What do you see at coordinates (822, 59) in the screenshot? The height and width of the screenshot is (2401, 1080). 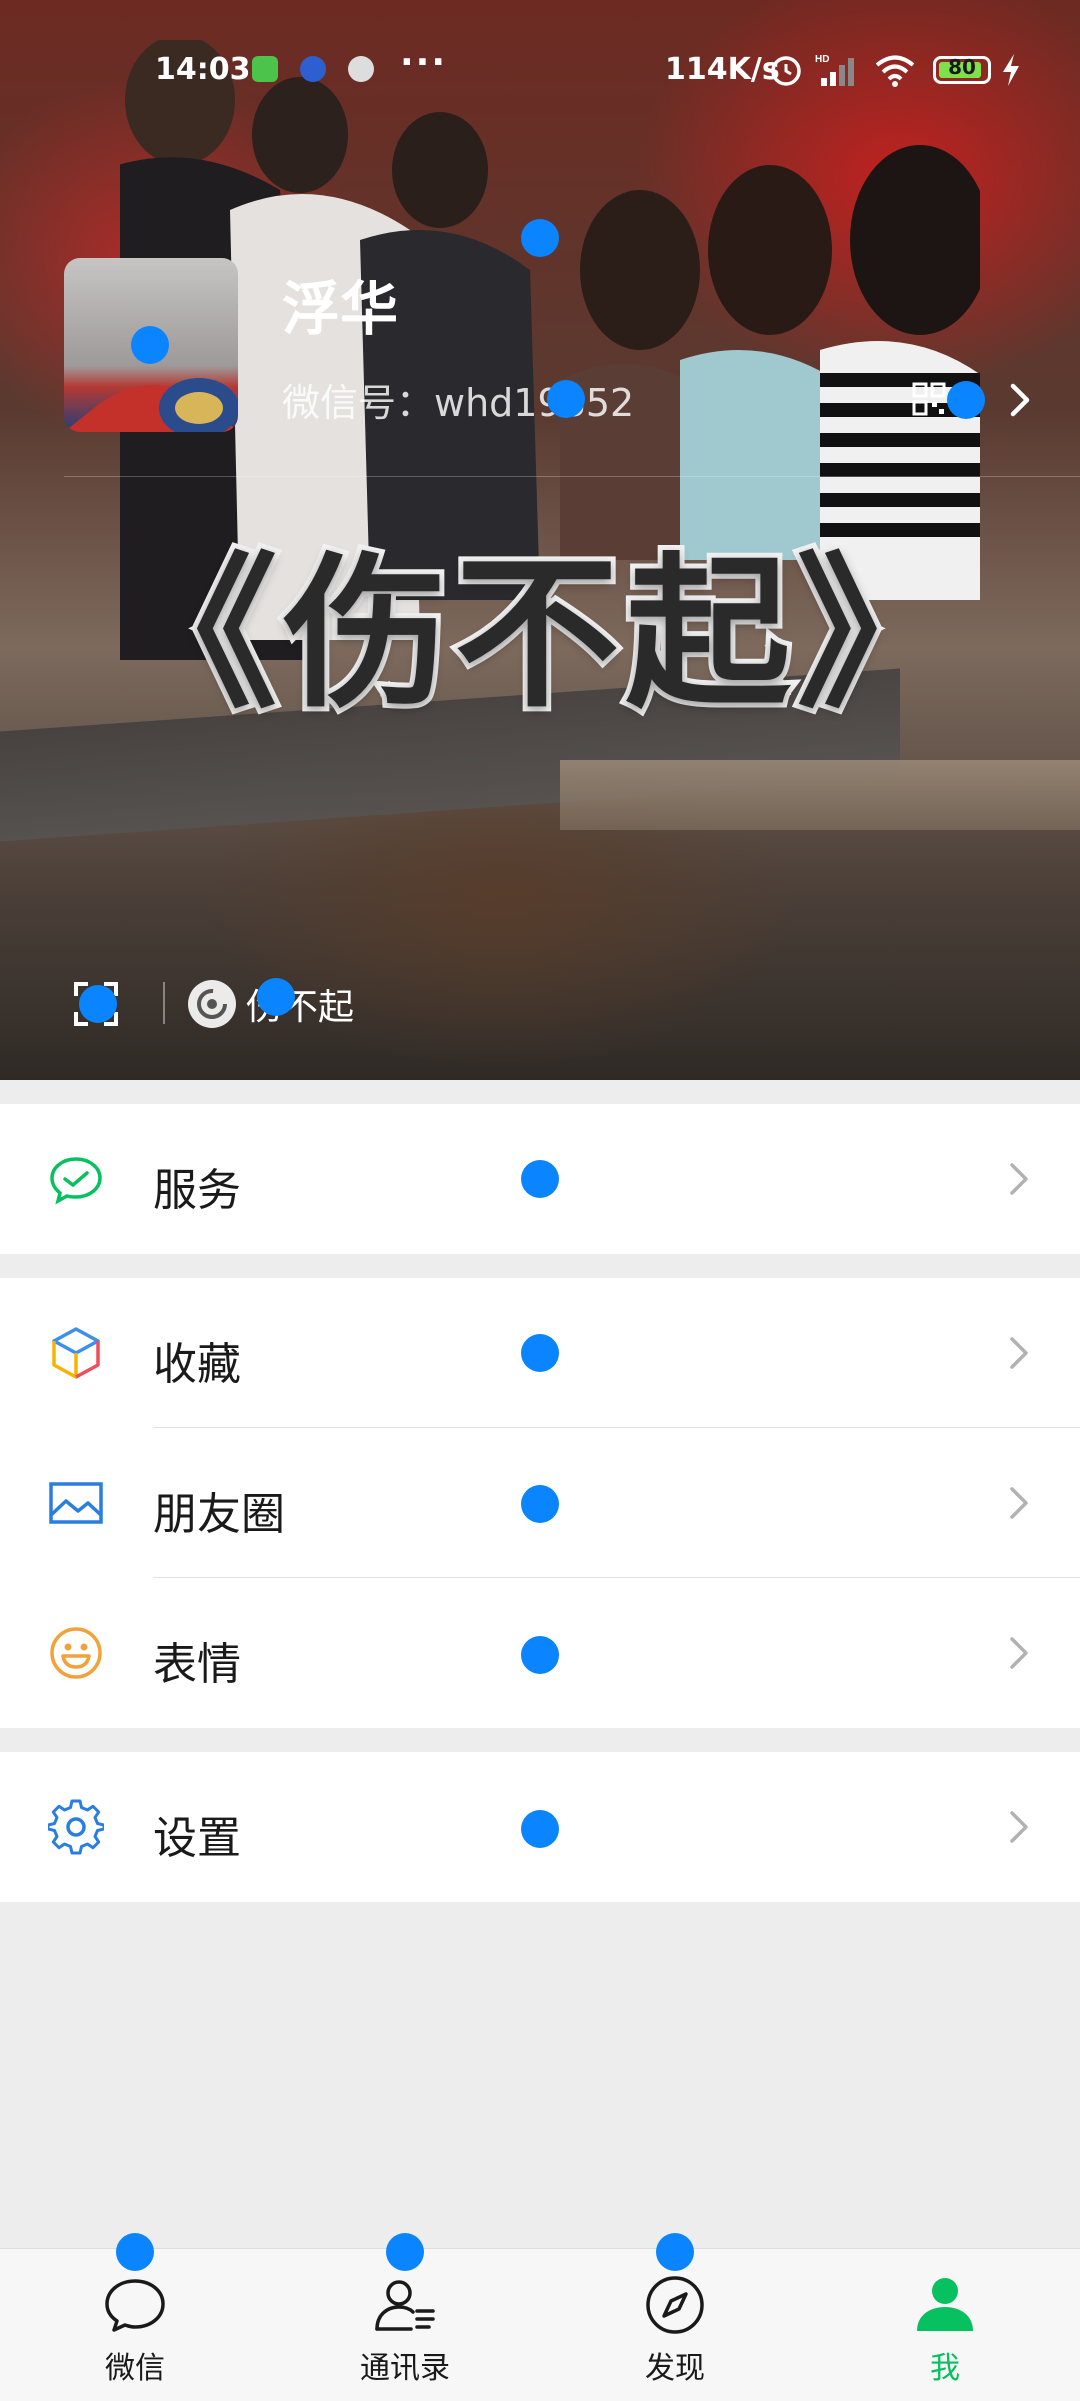 I see `svg-text: HD` at bounding box center [822, 59].